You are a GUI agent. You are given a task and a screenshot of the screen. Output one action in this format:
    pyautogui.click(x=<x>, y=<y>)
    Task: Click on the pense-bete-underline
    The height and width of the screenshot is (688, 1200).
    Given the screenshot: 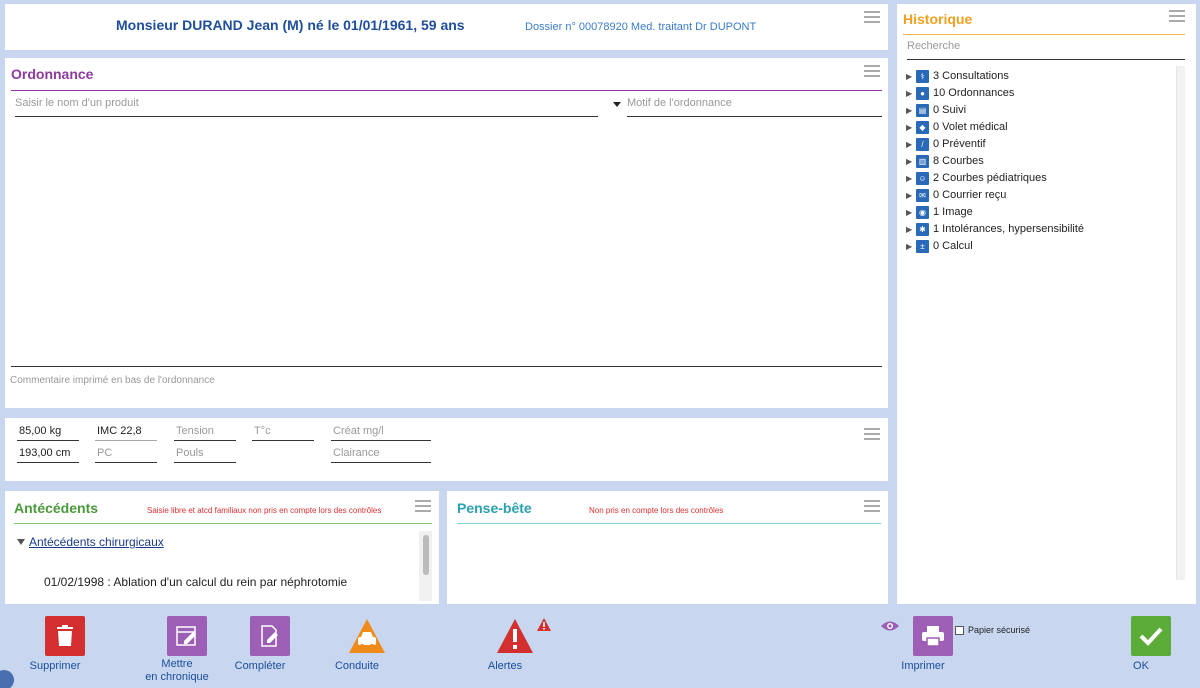 What is the action you would take?
    pyautogui.click(x=669, y=523)
    